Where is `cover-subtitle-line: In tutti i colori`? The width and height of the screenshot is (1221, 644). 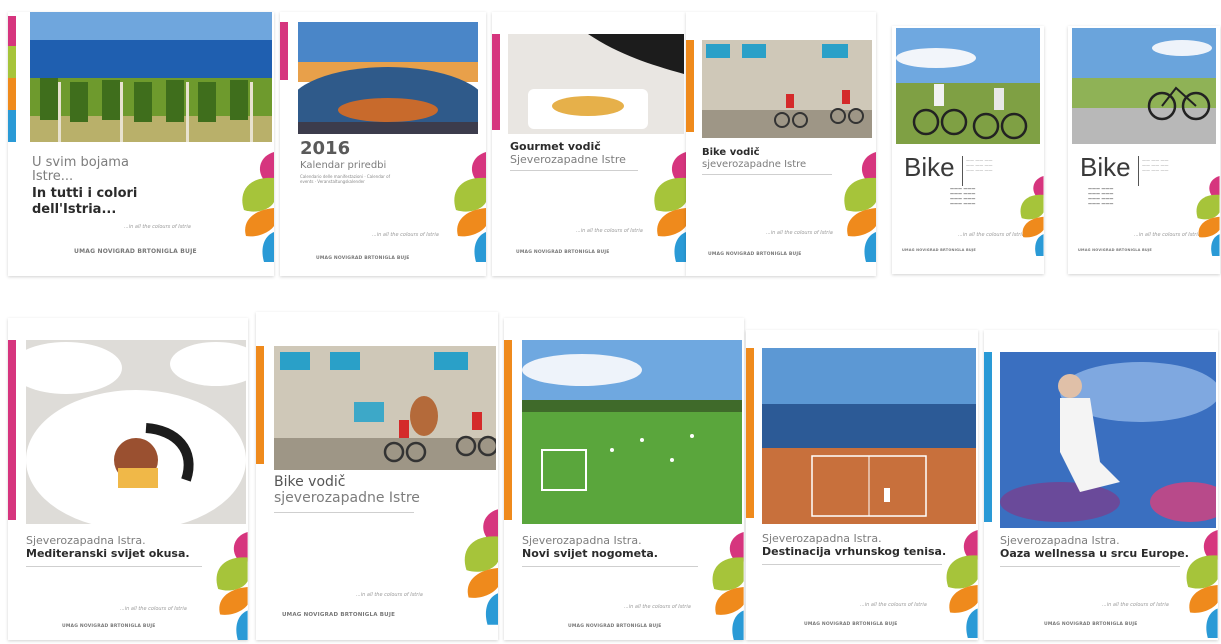
cover-subtitle-line: In tutti i colori is located at coordinates (85, 193).